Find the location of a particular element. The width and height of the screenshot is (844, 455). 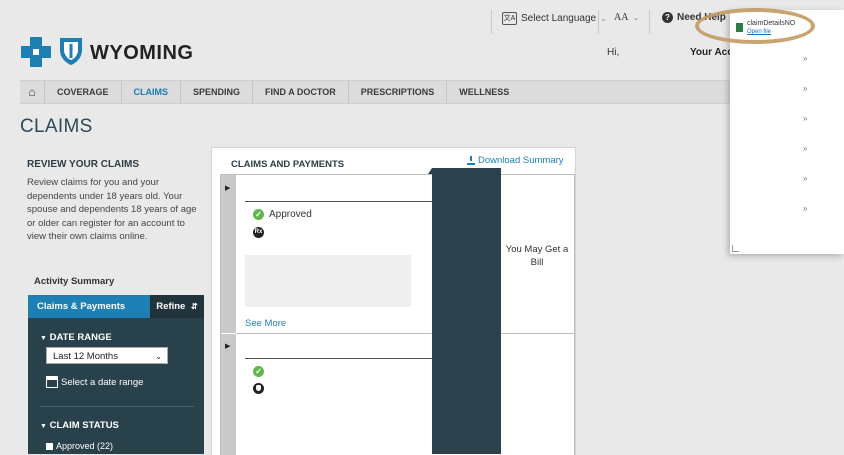

date-range-select: Last 12 Months ⌄ is located at coordinates (107, 355).